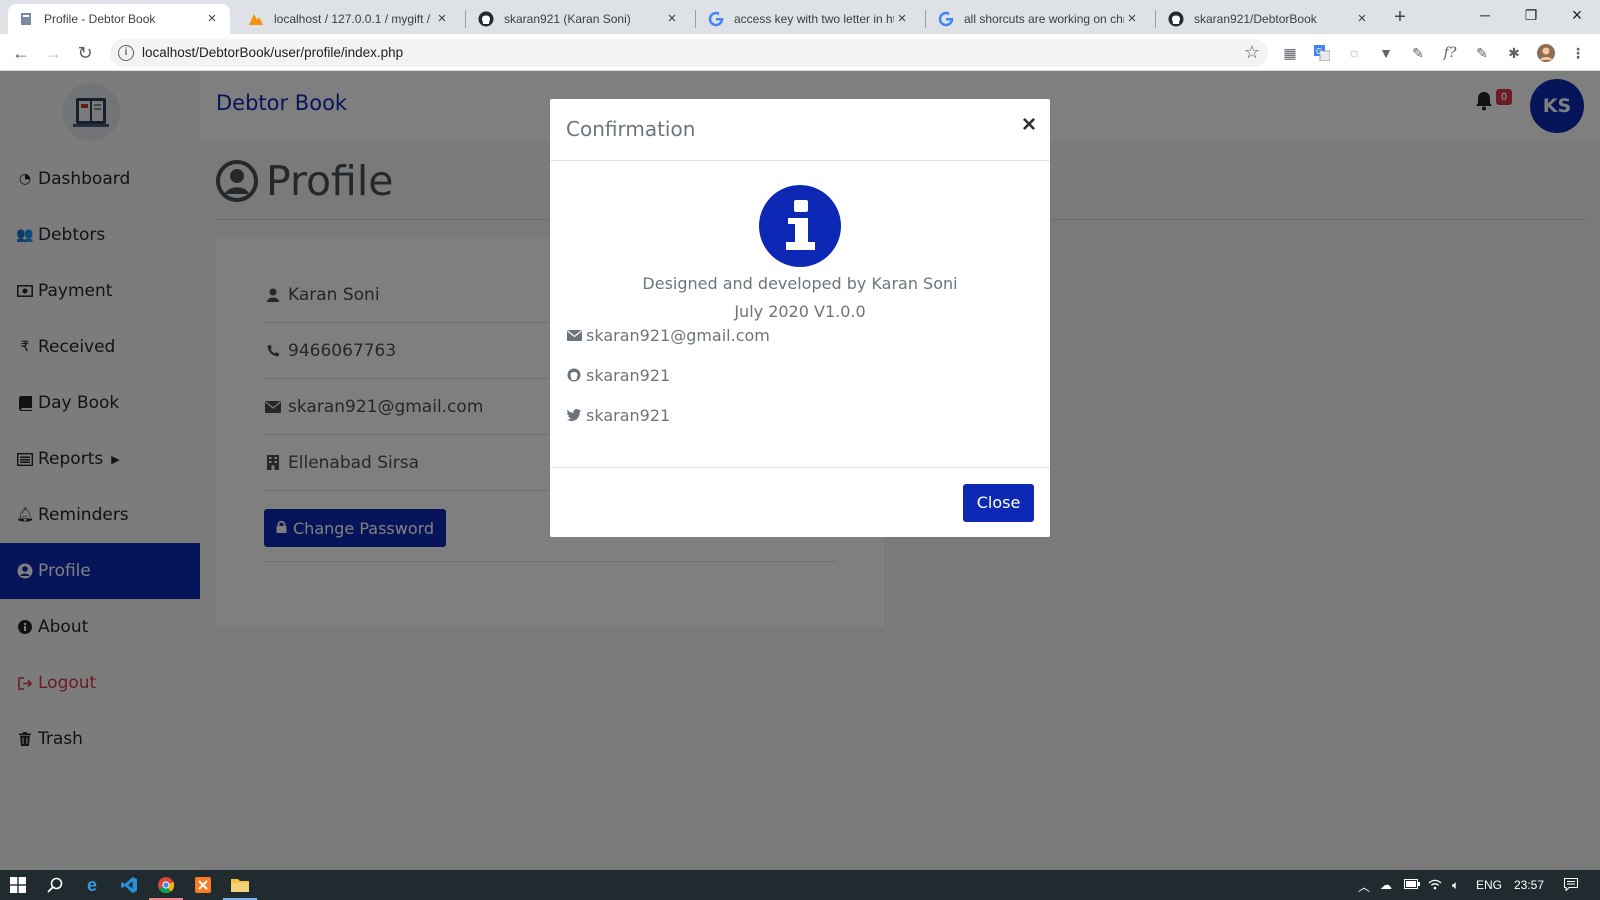 The height and width of the screenshot is (900, 1600). What do you see at coordinates (85, 53) in the screenshot?
I see `reload-icon: ↻` at bounding box center [85, 53].